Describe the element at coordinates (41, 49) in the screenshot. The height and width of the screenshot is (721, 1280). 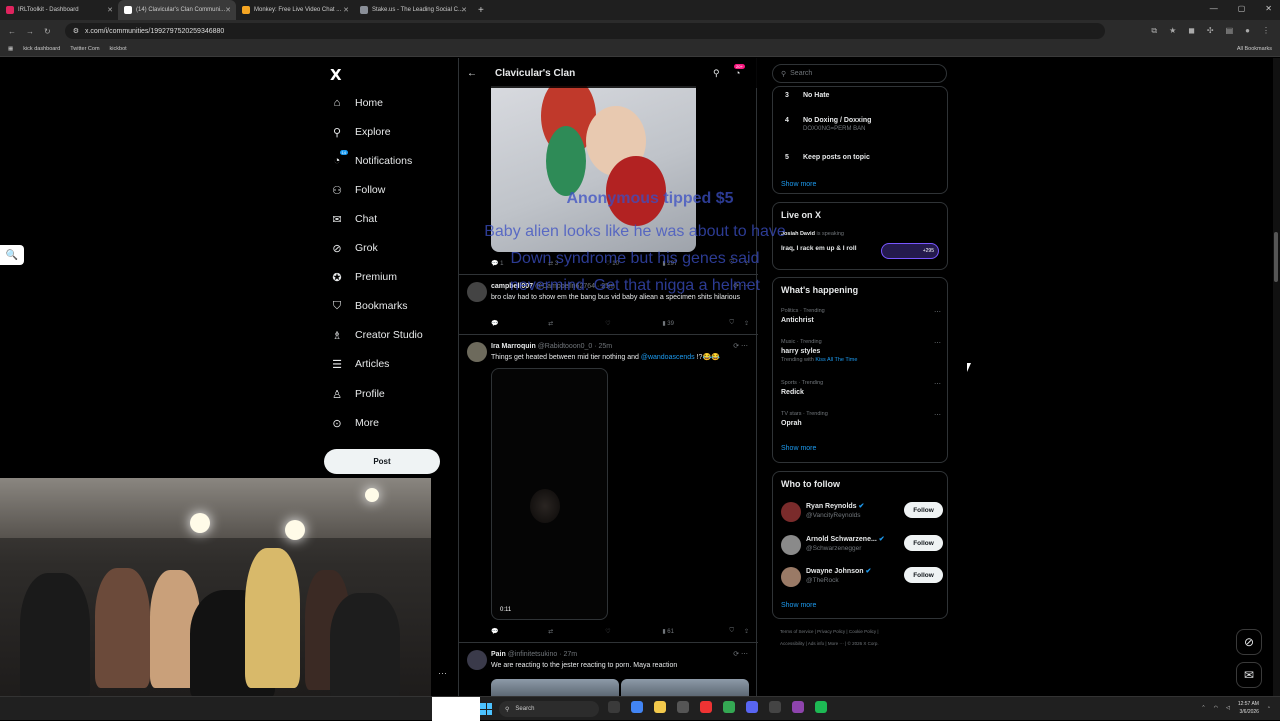
I see `bookmark-kick: kick dashboard` at that location.